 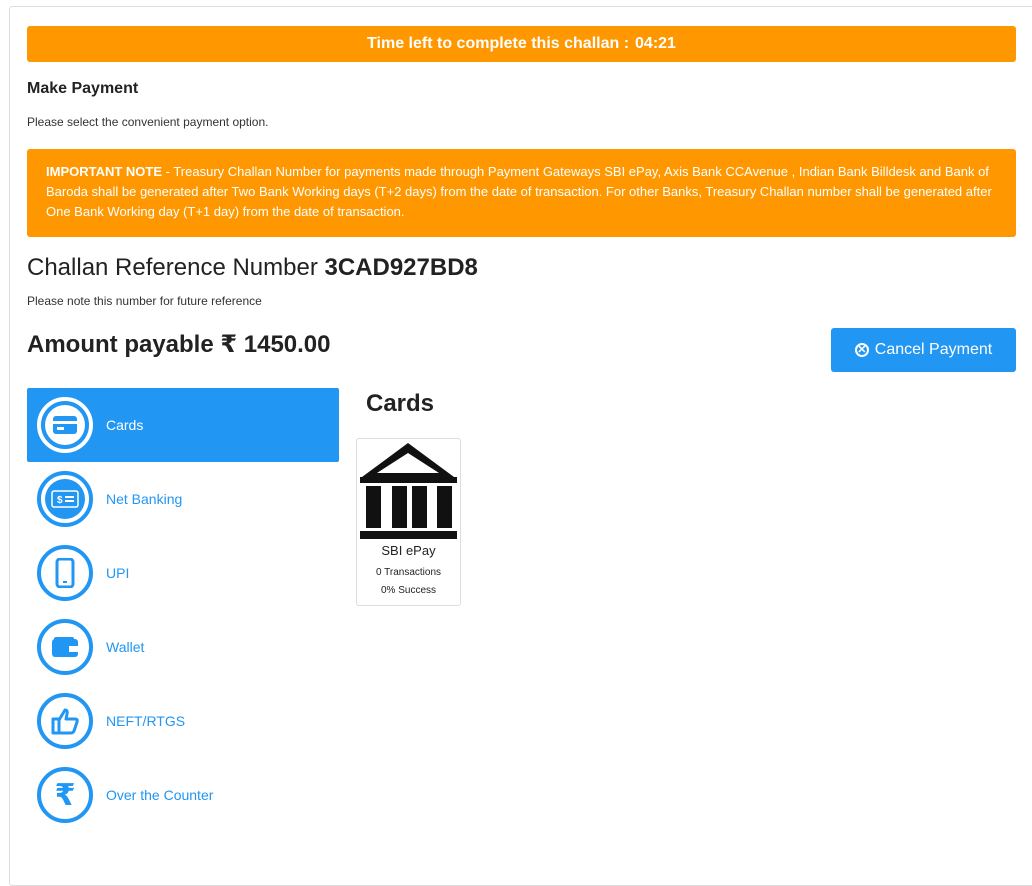 I want to click on currency-symbol: ₹, so click(x=229, y=344).